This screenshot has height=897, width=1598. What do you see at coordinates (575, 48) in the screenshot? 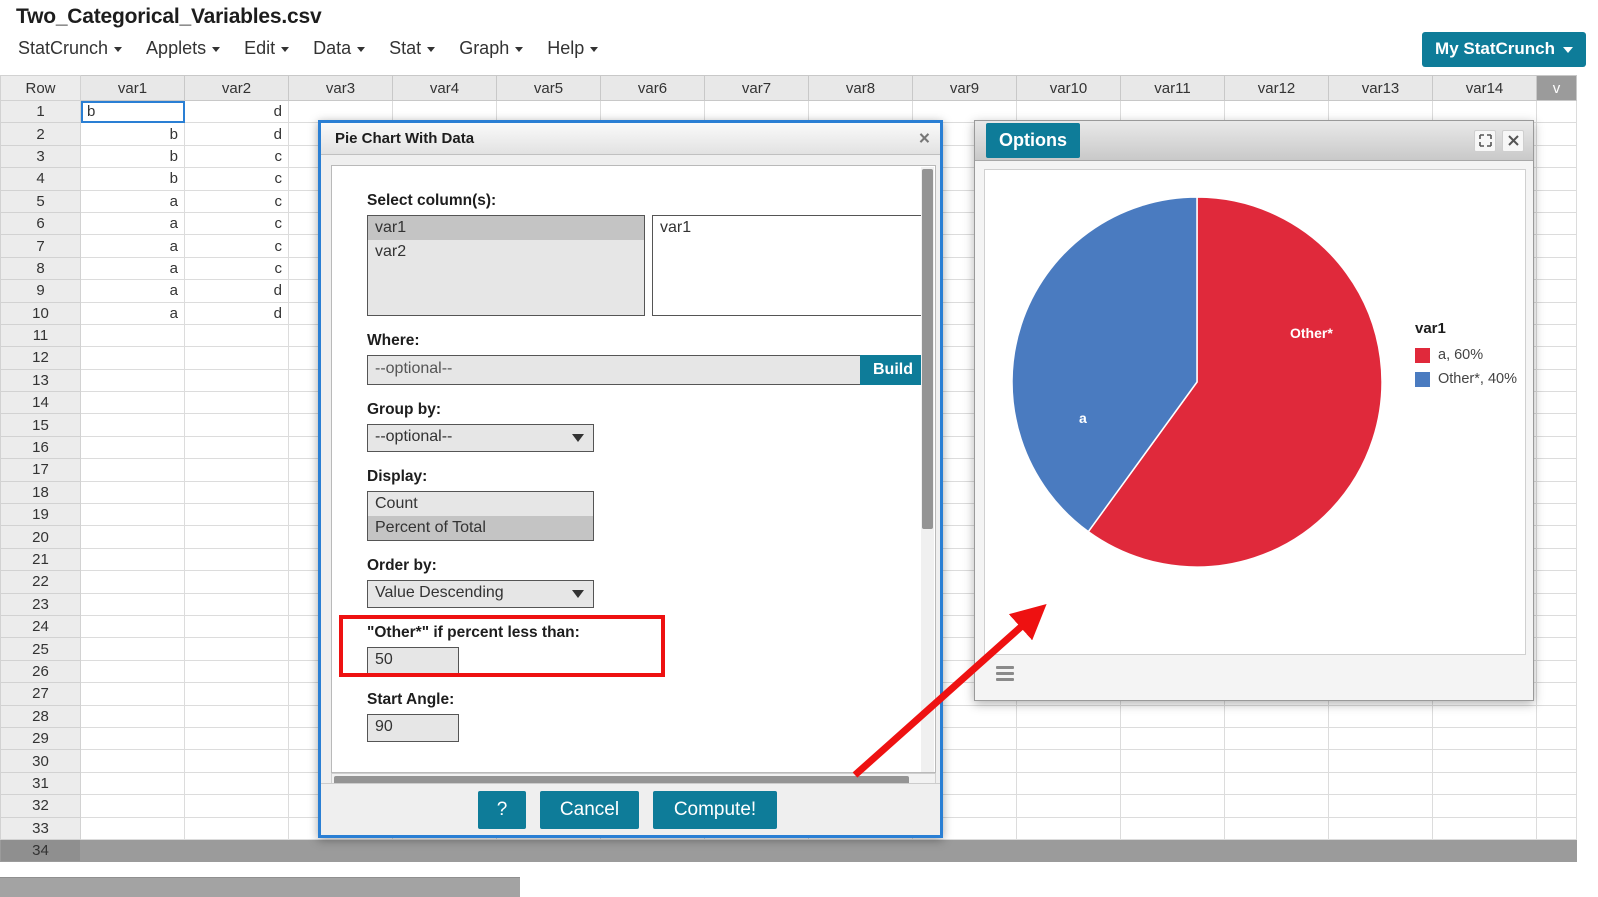
I see `menu-item-help: Help` at bounding box center [575, 48].